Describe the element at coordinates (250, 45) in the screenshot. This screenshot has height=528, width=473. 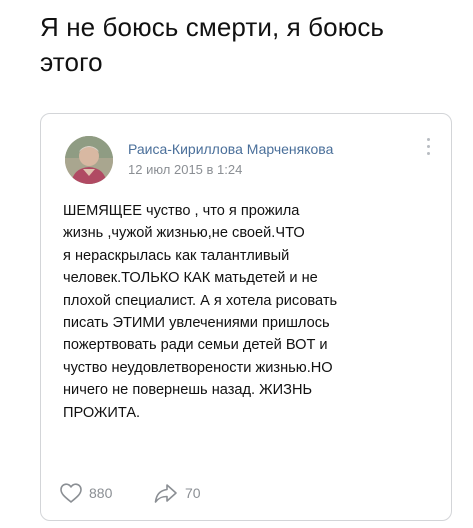
I see `headline: Я не боюсь смерти, я боюсь этого` at that location.